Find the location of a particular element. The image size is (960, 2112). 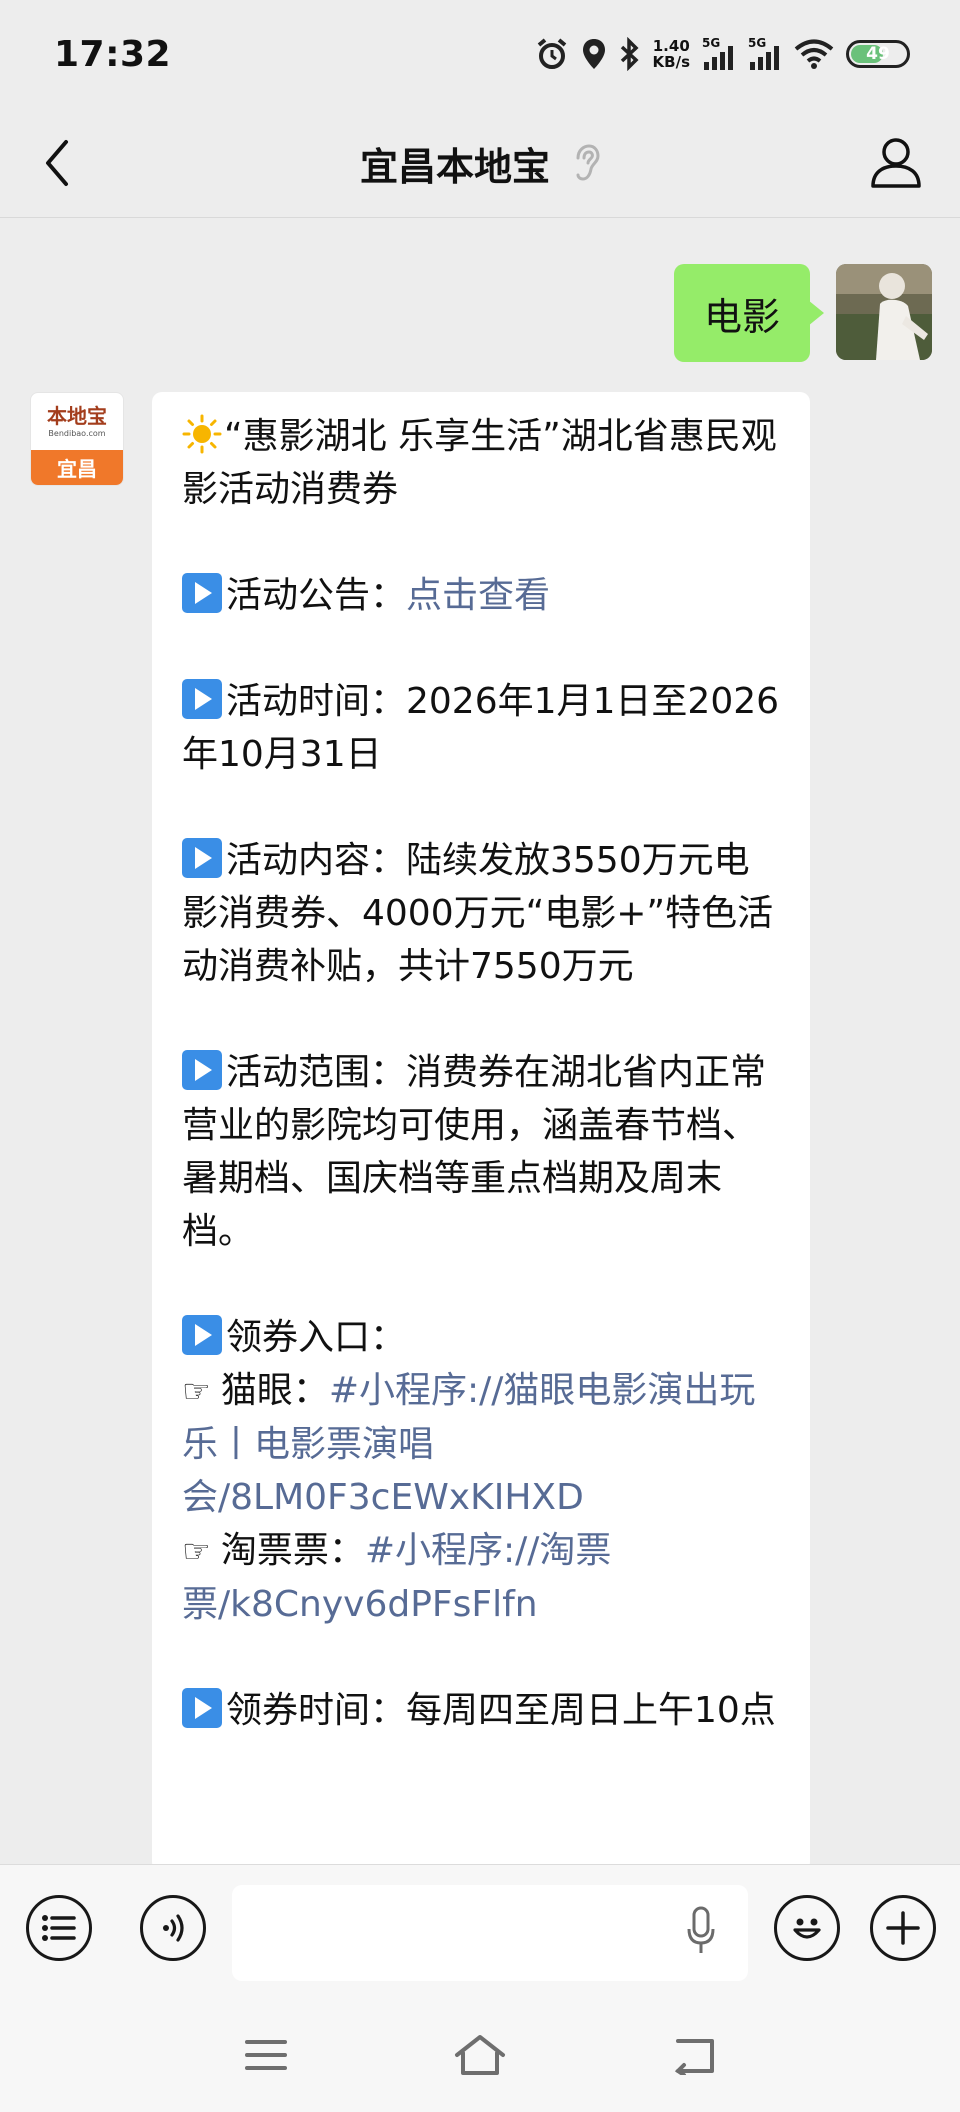

activity-time-text: 活动时间：2026年1月1日至2026年10月31日 is located at coordinates (481, 728).